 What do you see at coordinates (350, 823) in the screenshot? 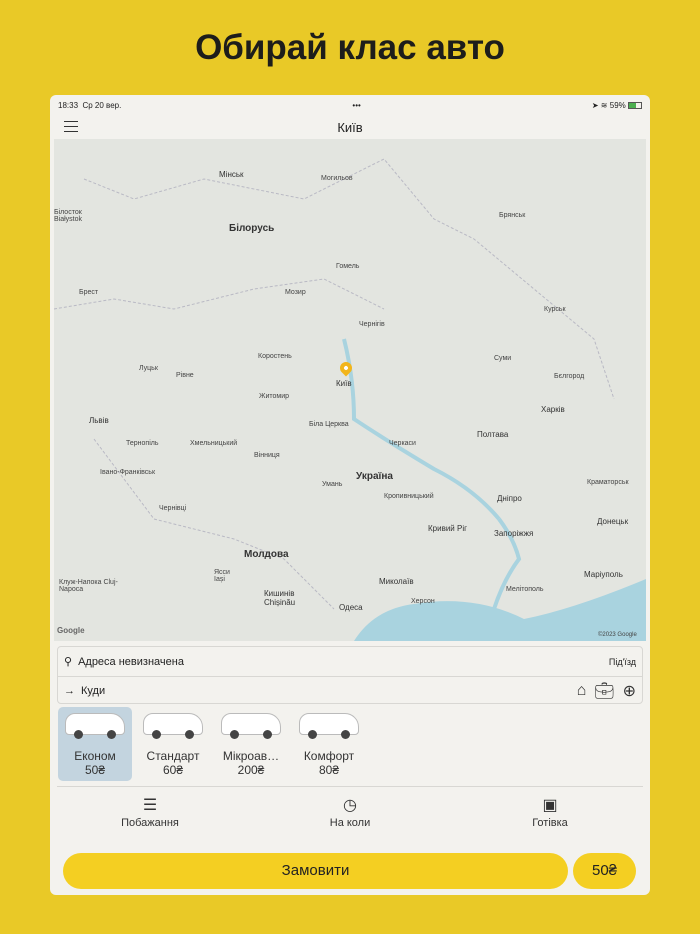
I see `schedule-label: На коли` at bounding box center [350, 823].